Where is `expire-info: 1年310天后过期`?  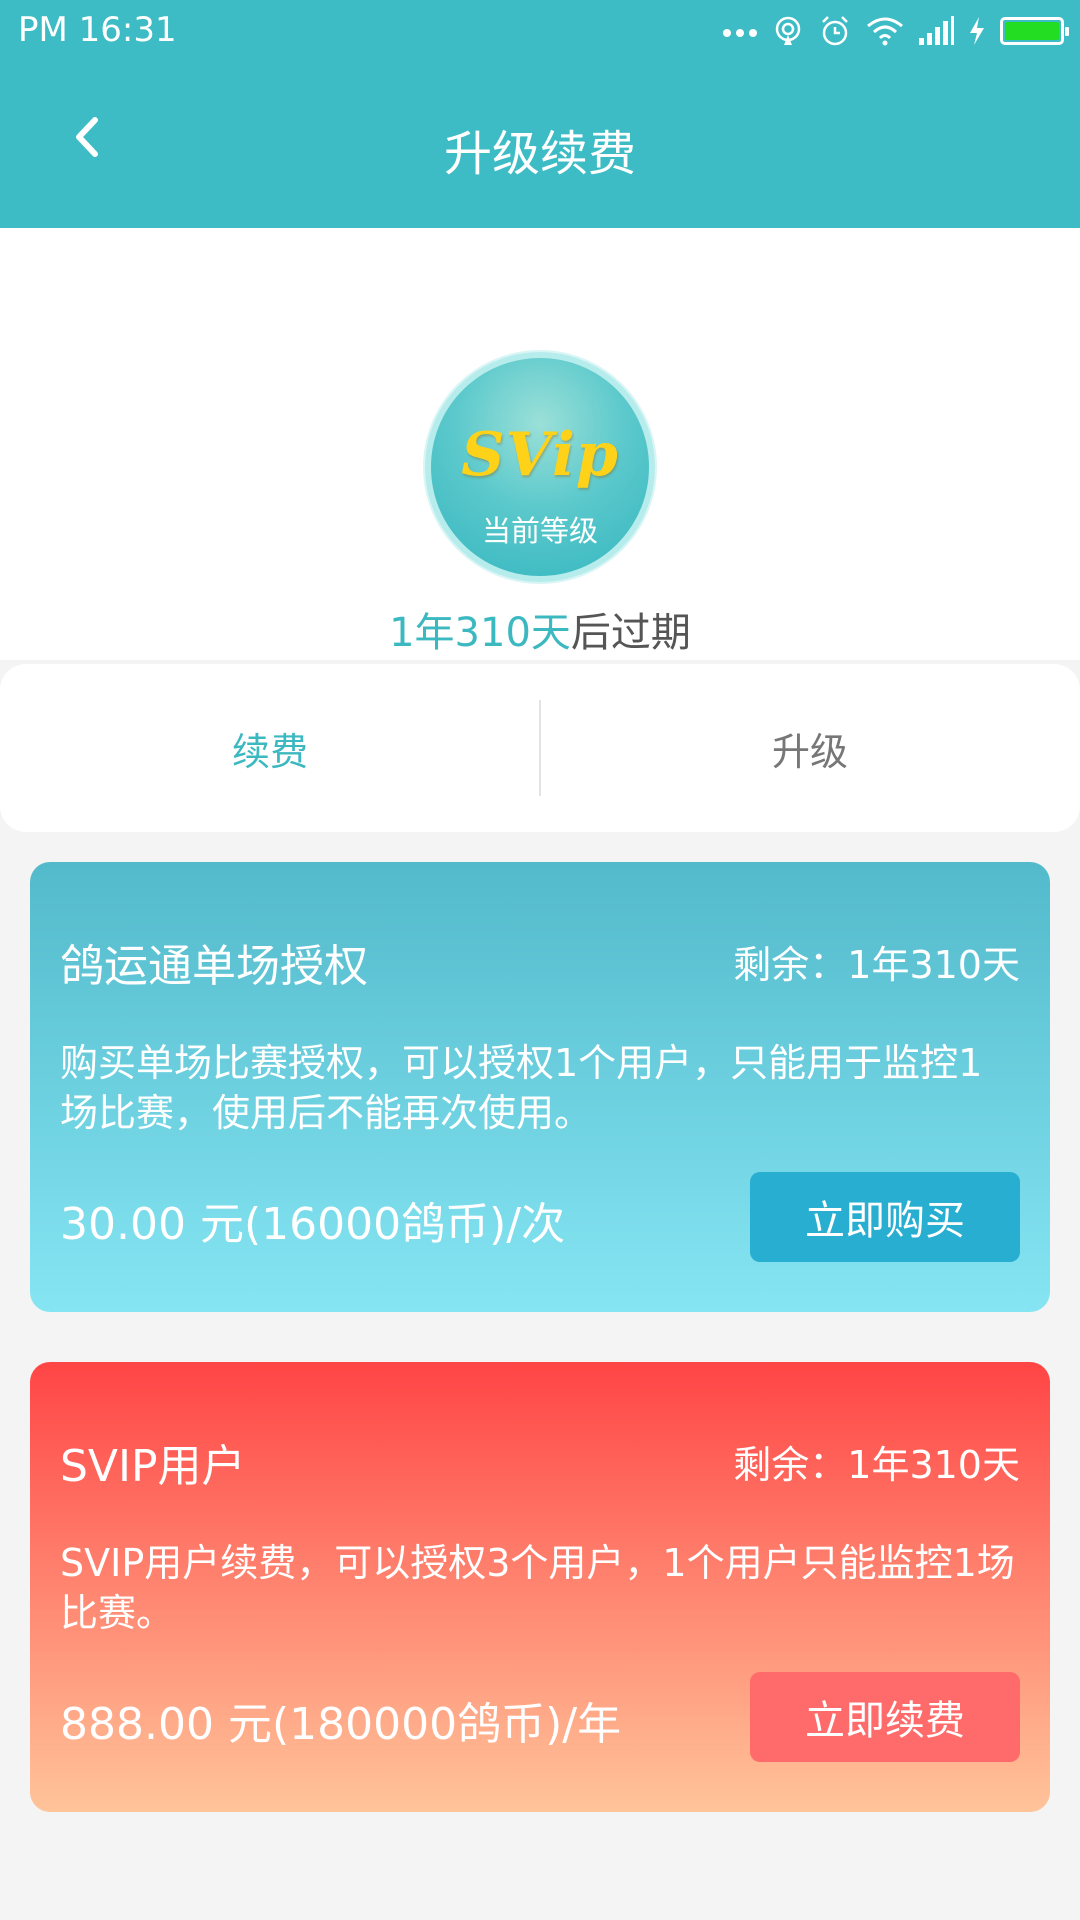
expire-info: 1年310天后过期 is located at coordinates (540, 629).